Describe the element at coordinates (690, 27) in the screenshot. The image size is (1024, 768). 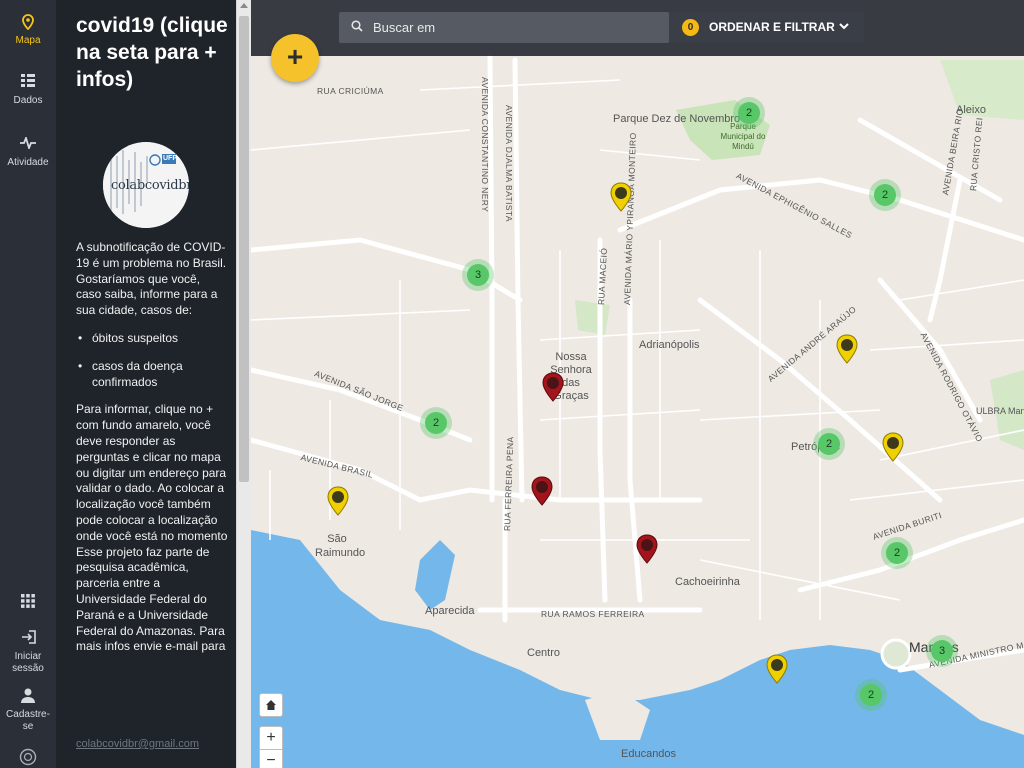
I see `filter-count-badge: 0` at that location.